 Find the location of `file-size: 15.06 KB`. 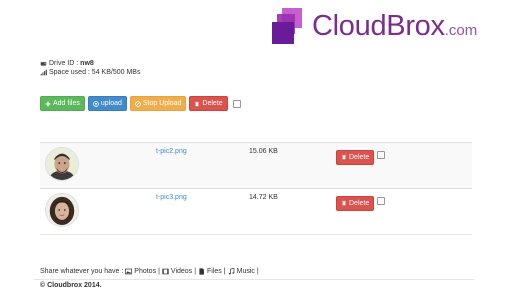

file-size: 15.06 KB is located at coordinates (263, 151).